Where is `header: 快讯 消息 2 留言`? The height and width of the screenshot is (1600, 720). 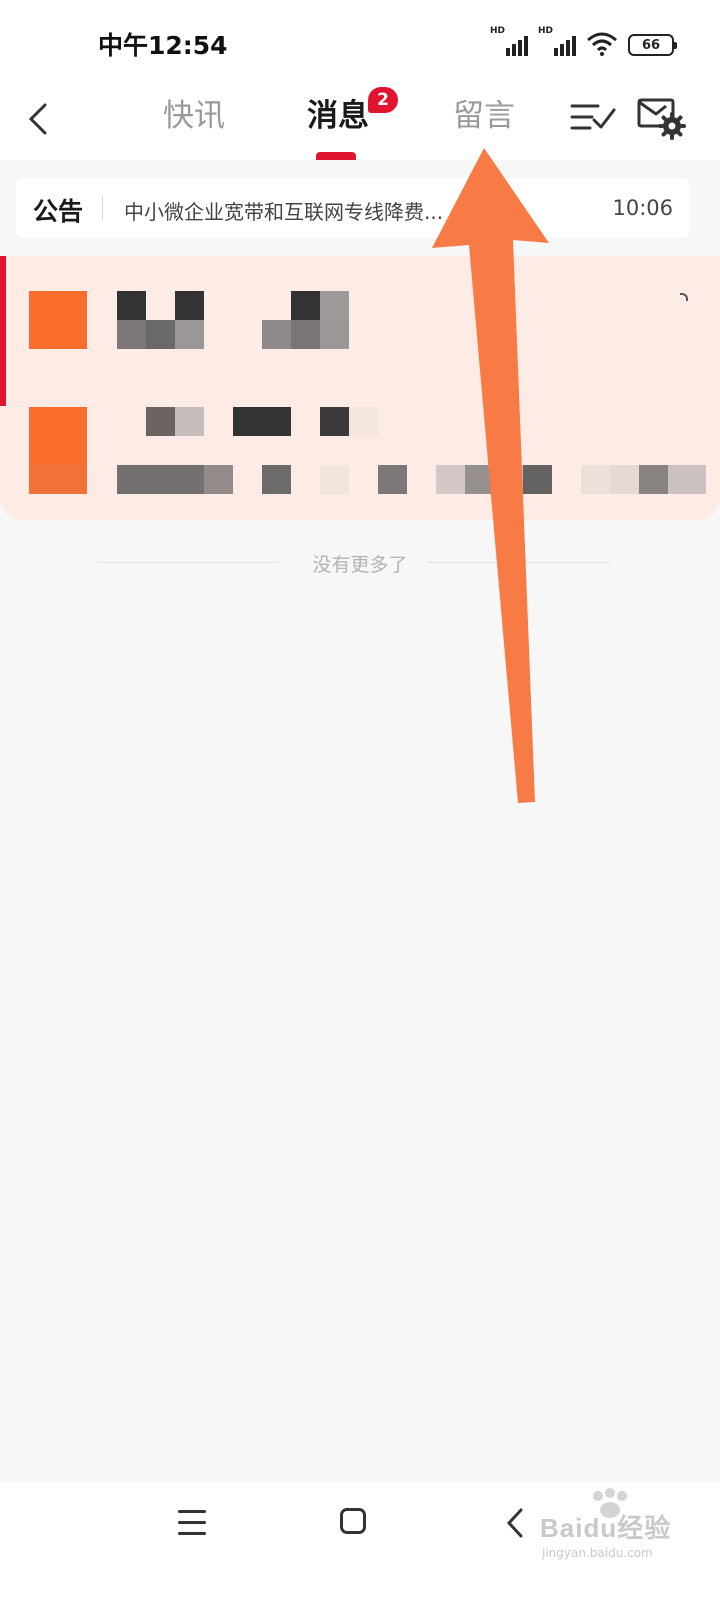 header: 快讯 消息 2 留言 is located at coordinates (360, 121).